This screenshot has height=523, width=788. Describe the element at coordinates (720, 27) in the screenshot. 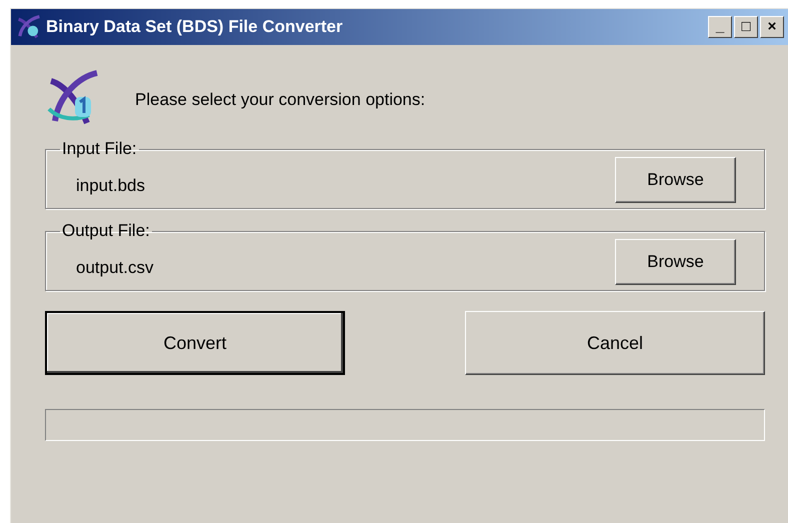

I see `window-control-button: _` at that location.